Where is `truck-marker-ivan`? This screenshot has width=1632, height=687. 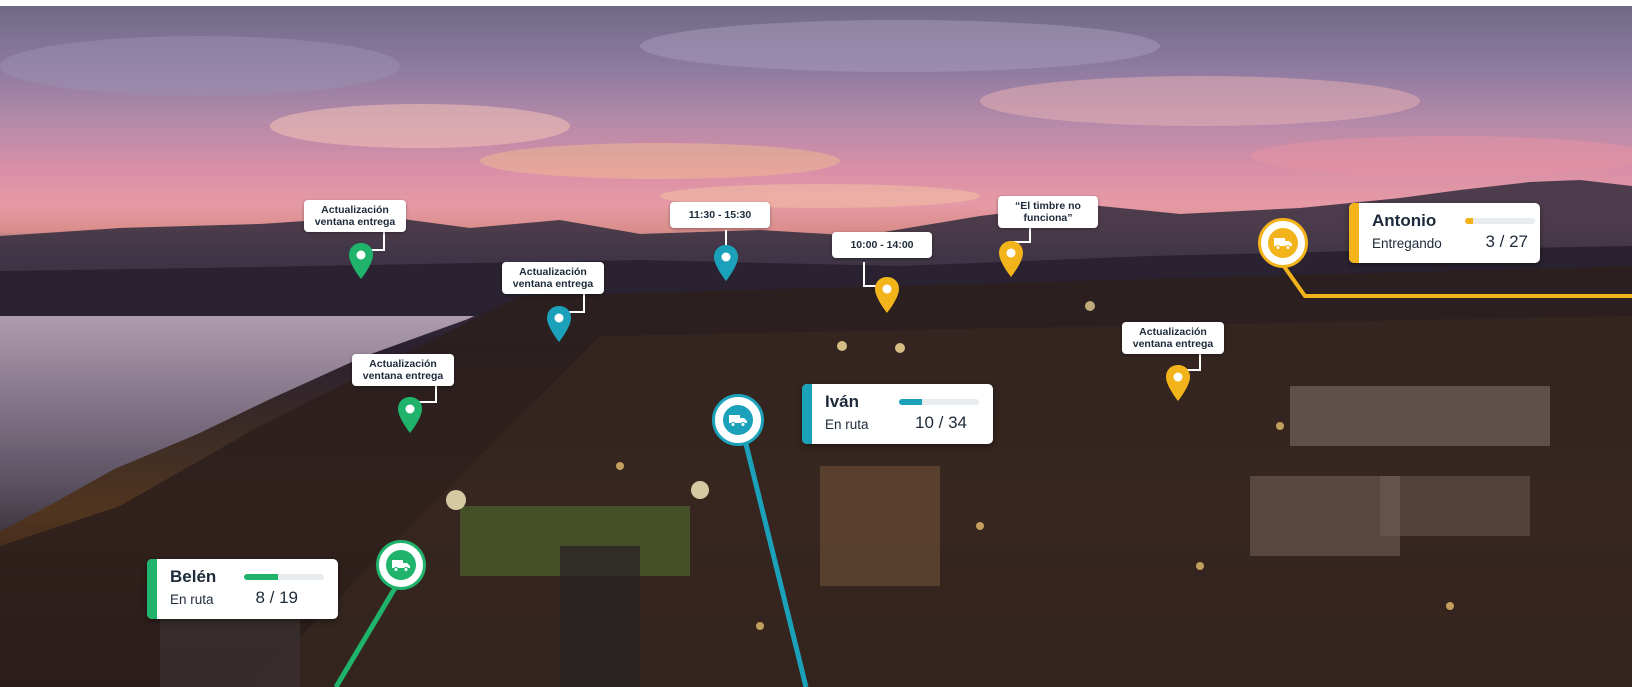 truck-marker-ivan is located at coordinates (738, 420).